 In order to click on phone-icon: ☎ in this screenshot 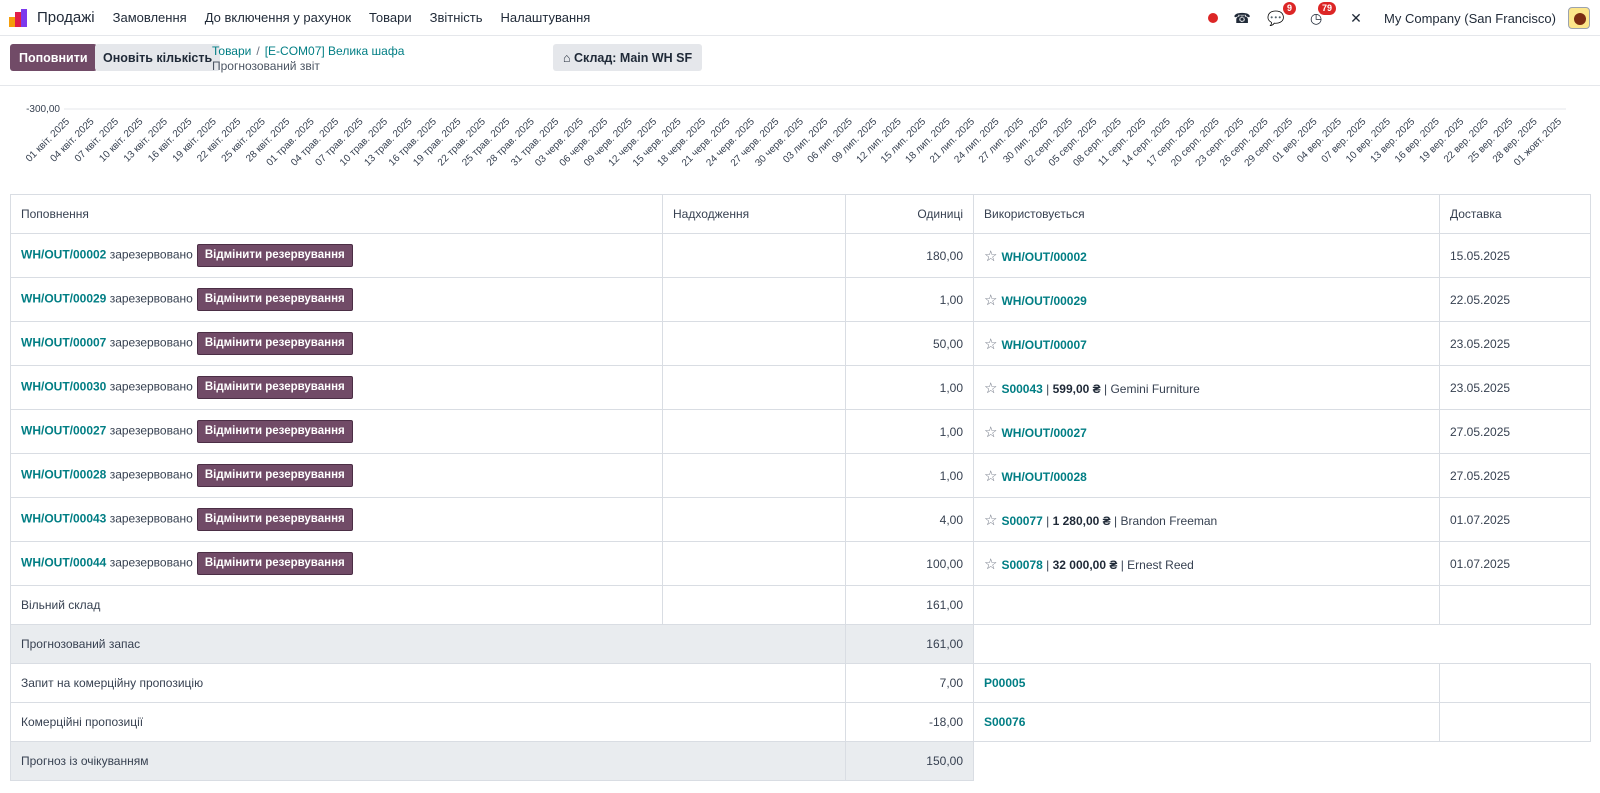, I will do `click(1242, 18)`.